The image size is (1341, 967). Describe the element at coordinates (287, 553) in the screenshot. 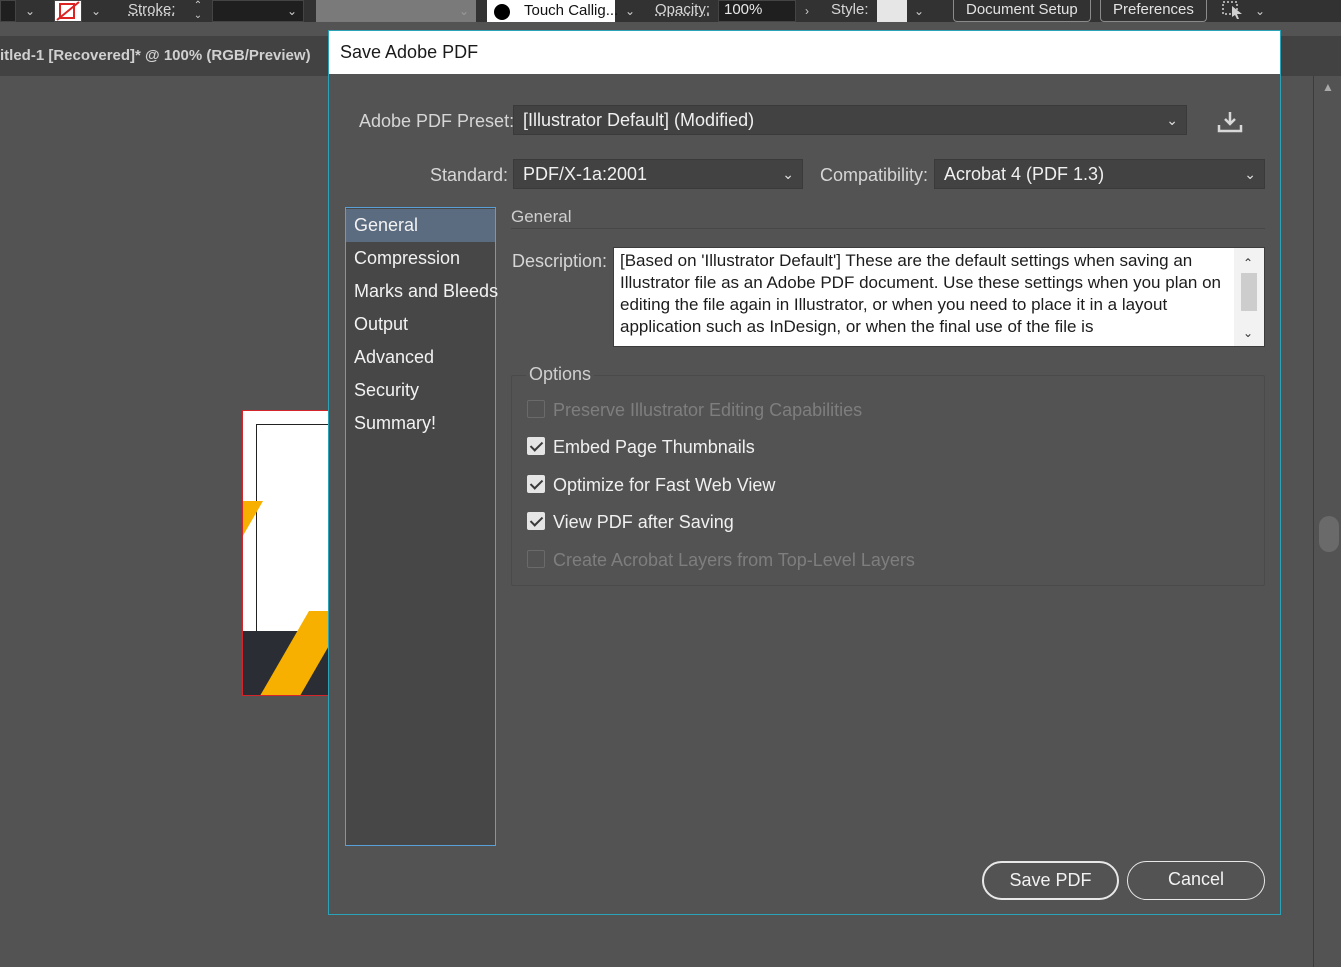

I see `artboard` at that location.